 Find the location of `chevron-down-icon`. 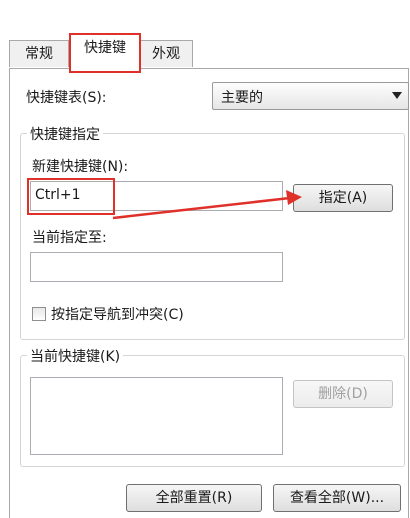

chevron-down-icon is located at coordinates (397, 95).